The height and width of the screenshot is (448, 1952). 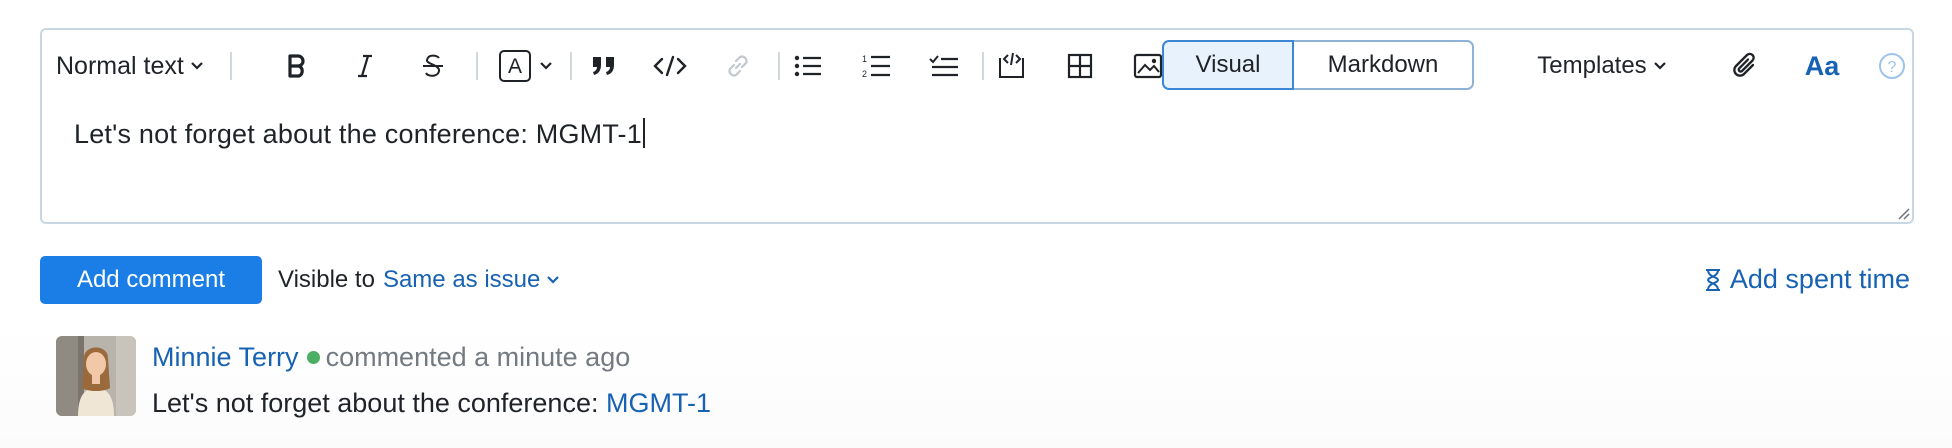 What do you see at coordinates (478, 357) in the screenshot?
I see `comment-meta: commented a minute ago` at bounding box center [478, 357].